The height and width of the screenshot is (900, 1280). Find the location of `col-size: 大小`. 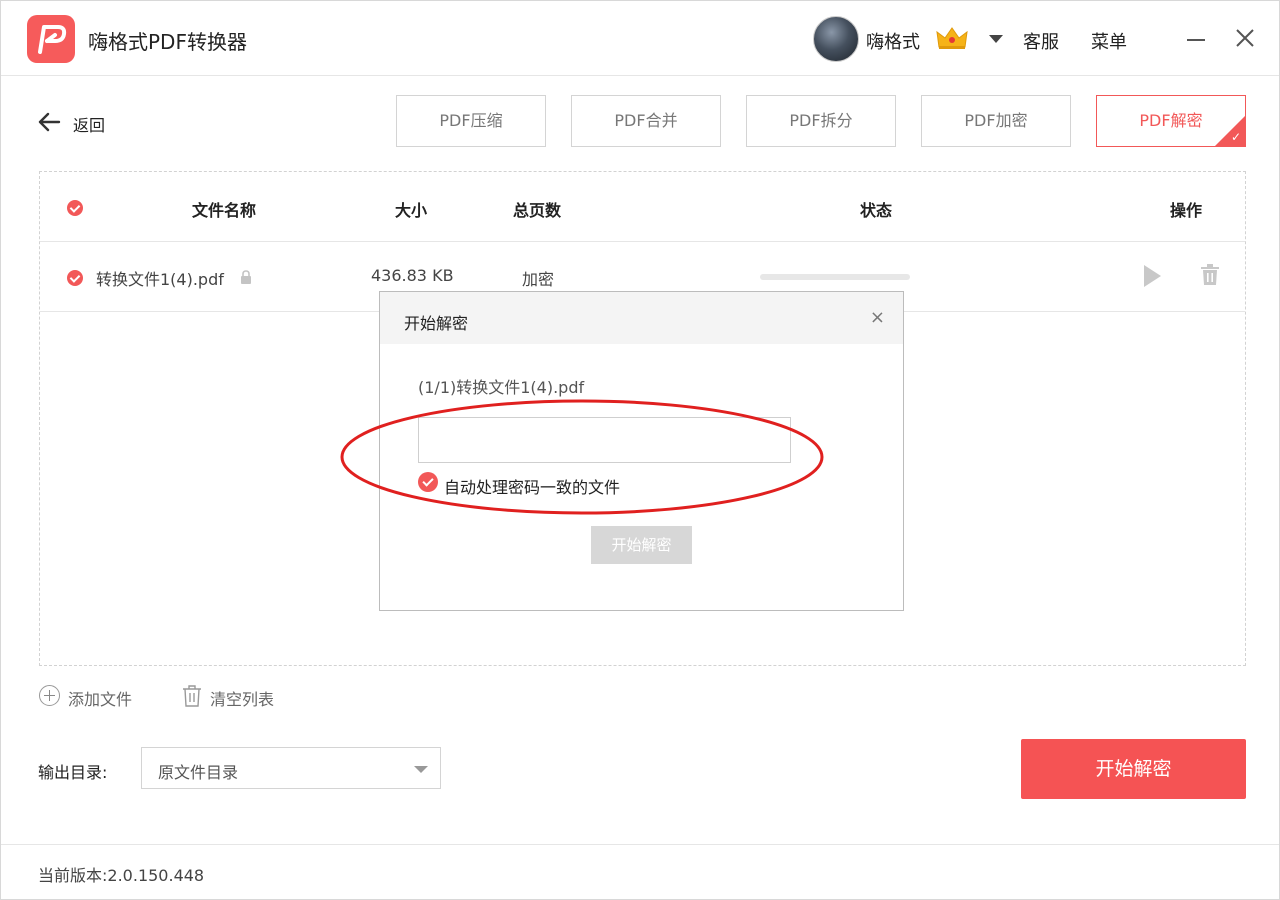

col-size: 大小 is located at coordinates (411, 210).